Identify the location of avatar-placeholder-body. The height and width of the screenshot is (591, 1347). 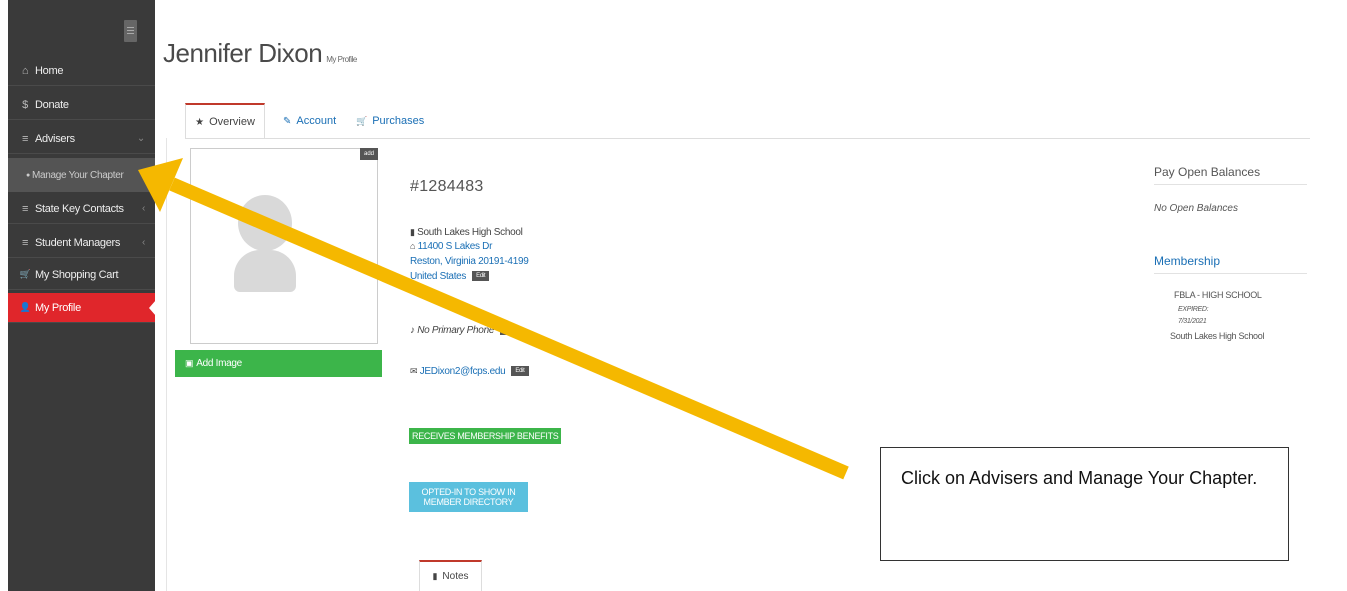
(265, 271).